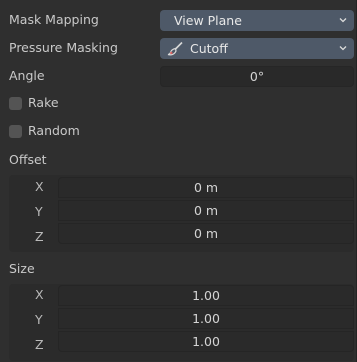  What do you see at coordinates (206, 341) in the screenshot?
I see `size-z-field: 1.00` at bounding box center [206, 341].